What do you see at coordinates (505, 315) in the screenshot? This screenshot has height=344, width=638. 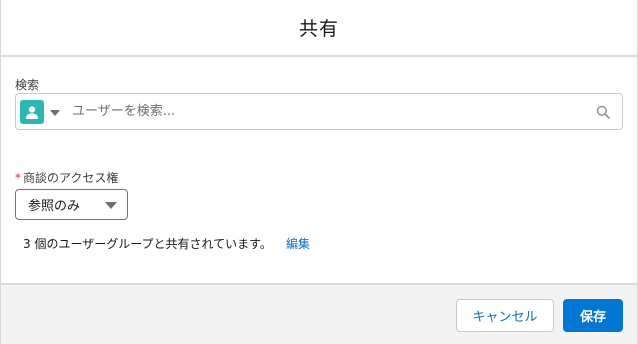 I see `cancel-button: キャンセル` at bounding box center [505, 315].